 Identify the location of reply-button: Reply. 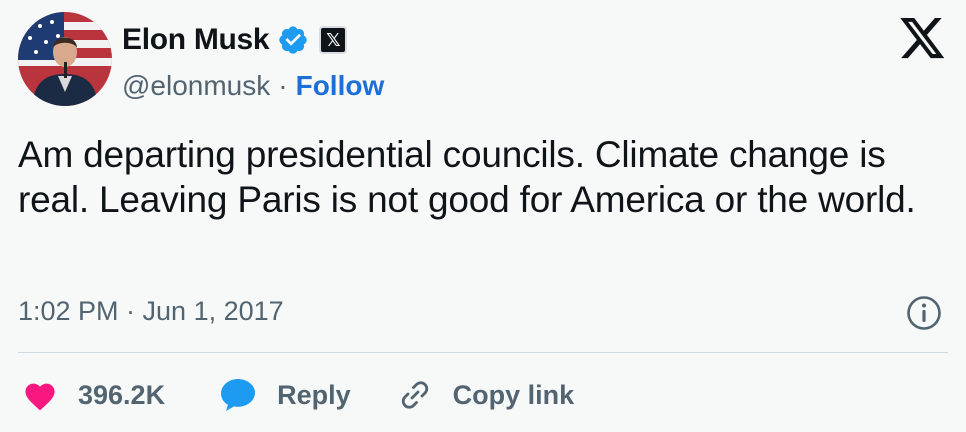
(285, 395).